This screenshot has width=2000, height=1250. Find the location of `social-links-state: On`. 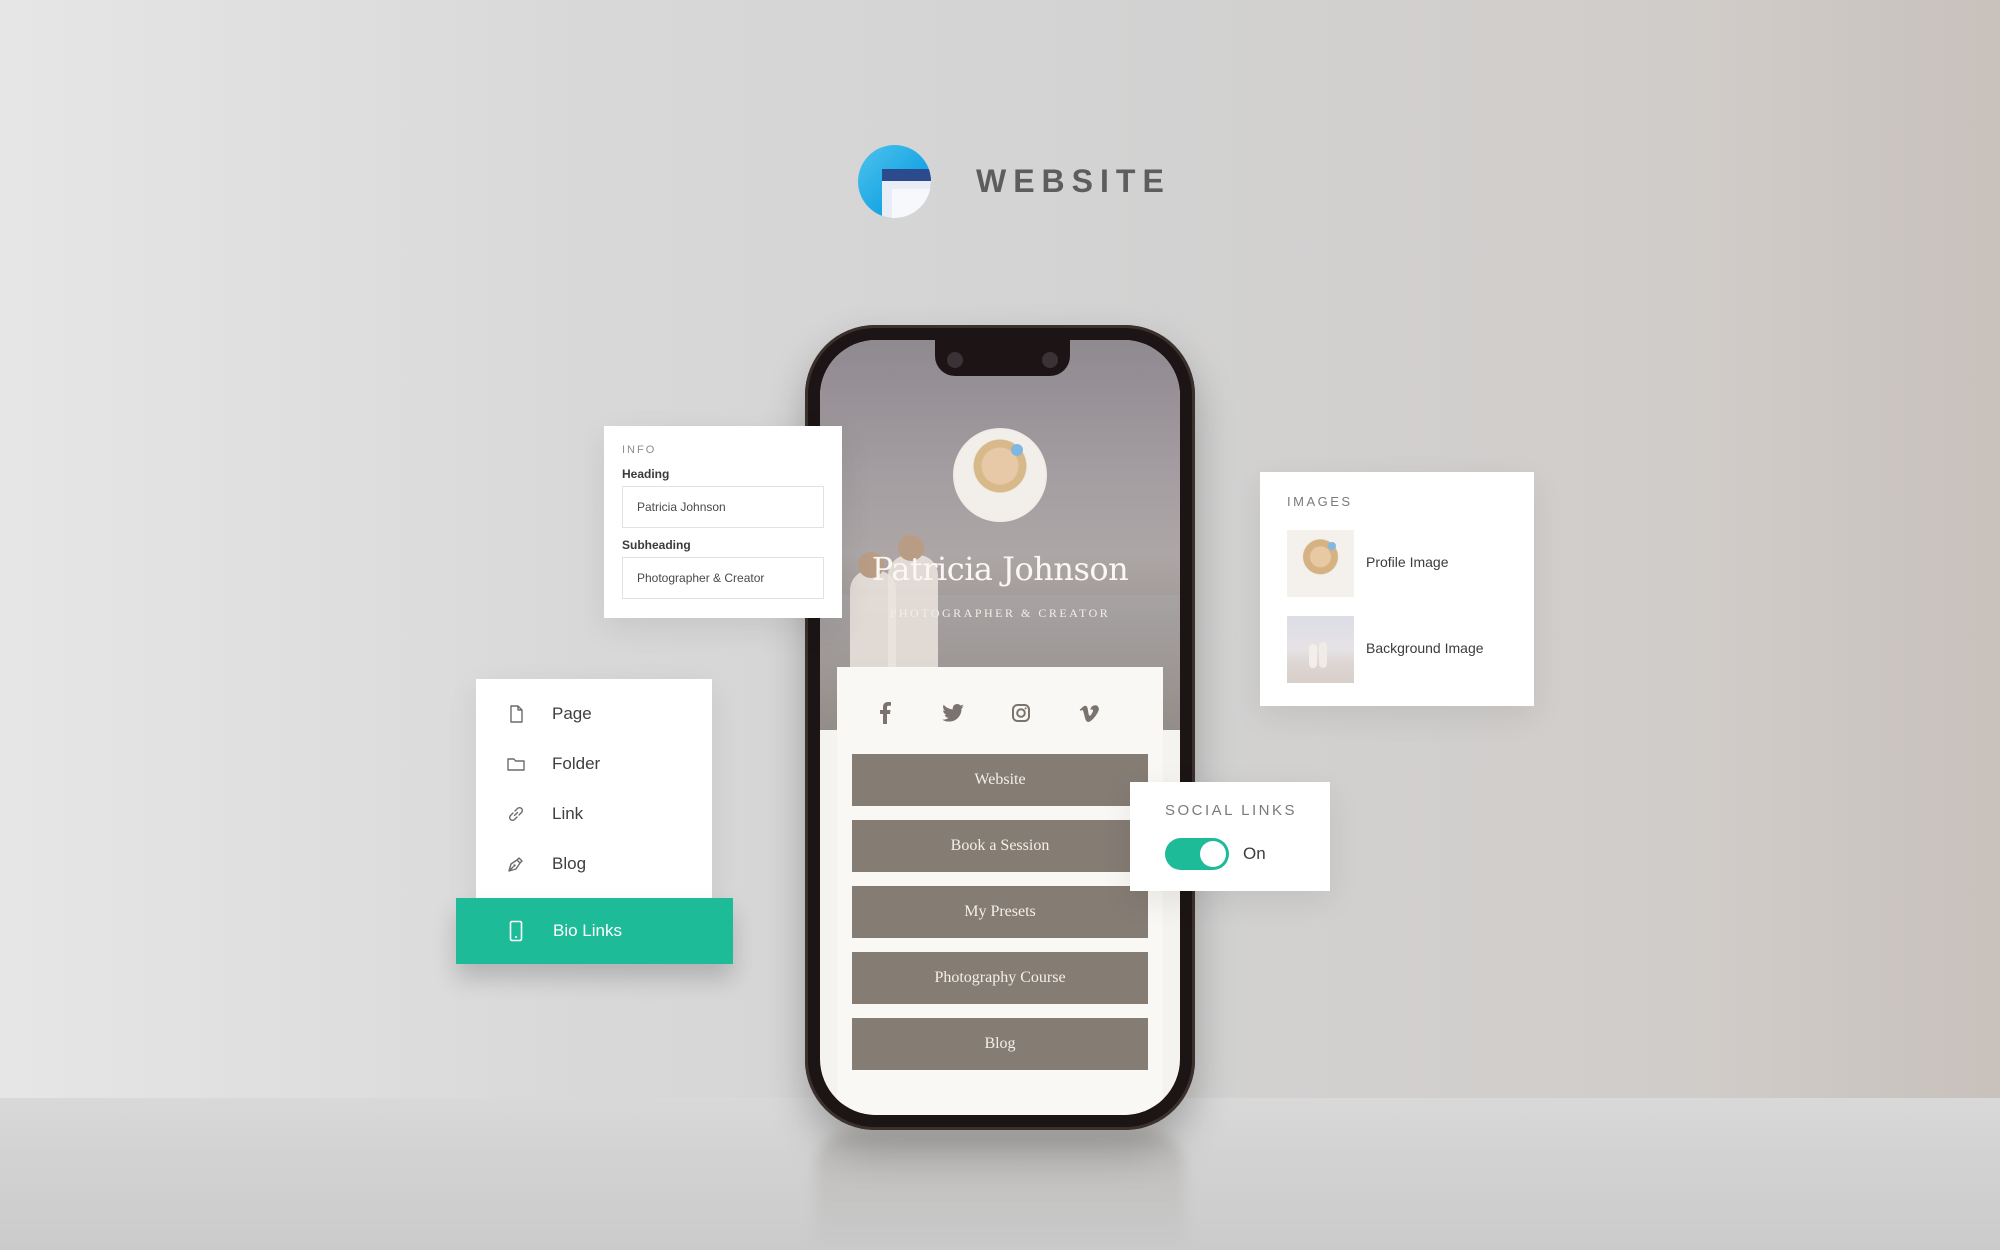

social-links-state: On is located at coordinates (1254, 853).